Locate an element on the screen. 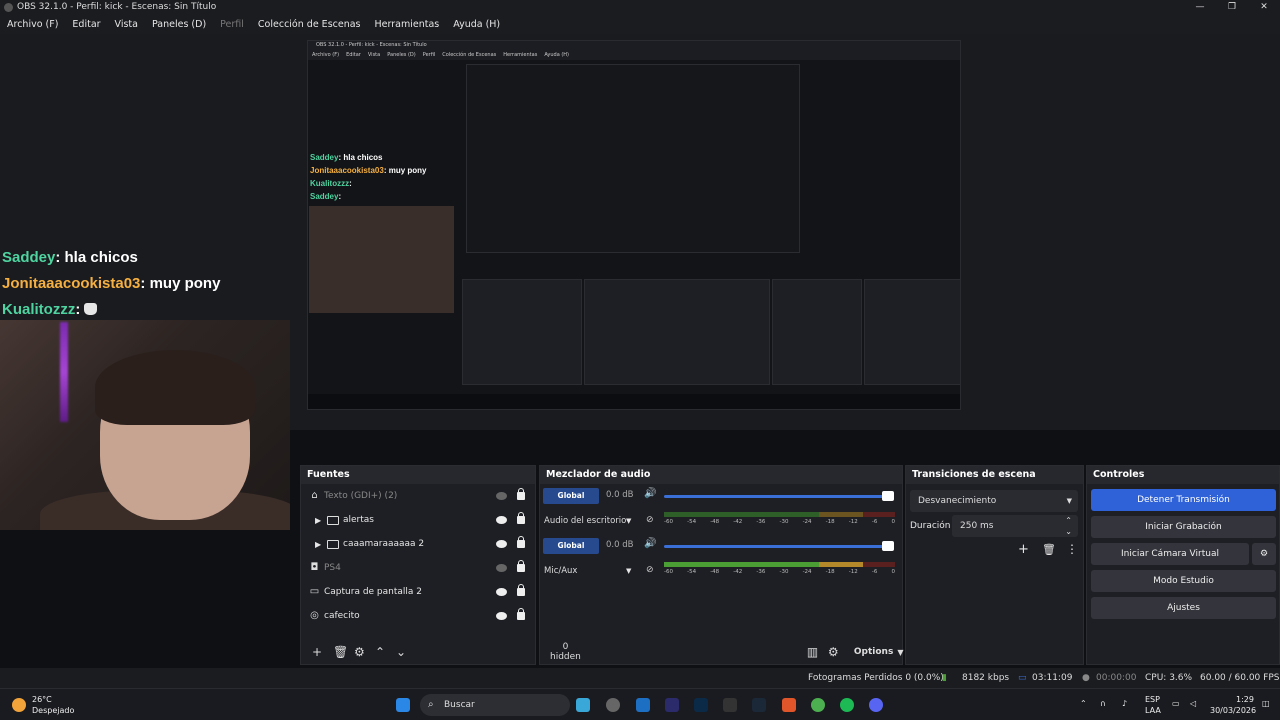  duration-label: Duración is located at coordinates (930, 526).